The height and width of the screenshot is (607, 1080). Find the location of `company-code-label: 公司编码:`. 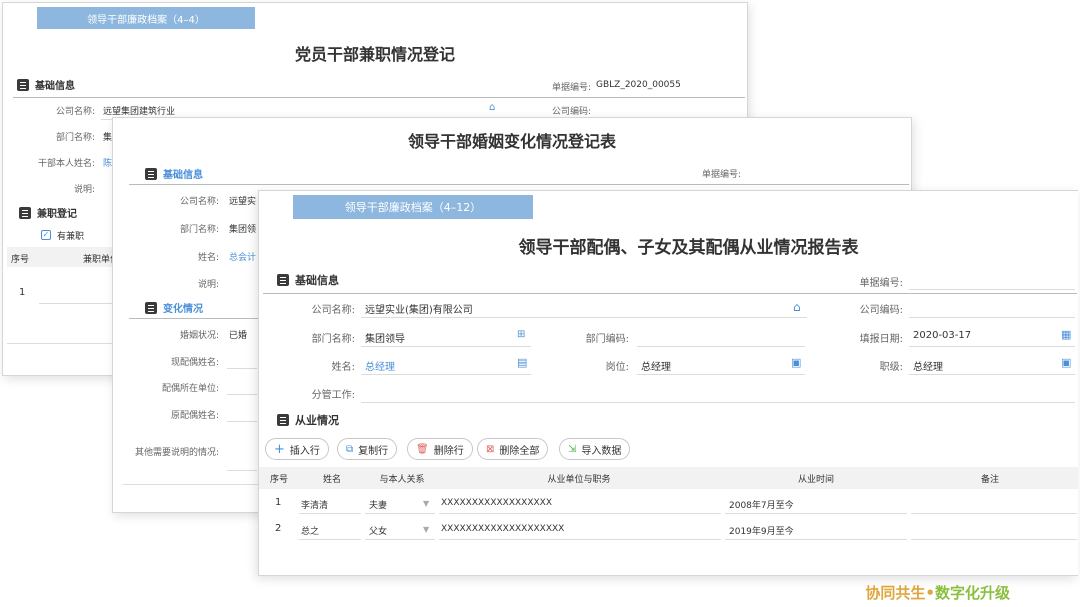

company-code-label: 公司编码: is located at coordinates (881, 310).